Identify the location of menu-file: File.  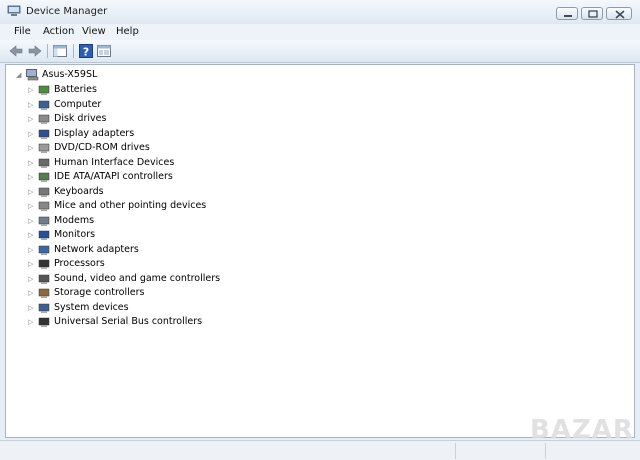
(22, 31).